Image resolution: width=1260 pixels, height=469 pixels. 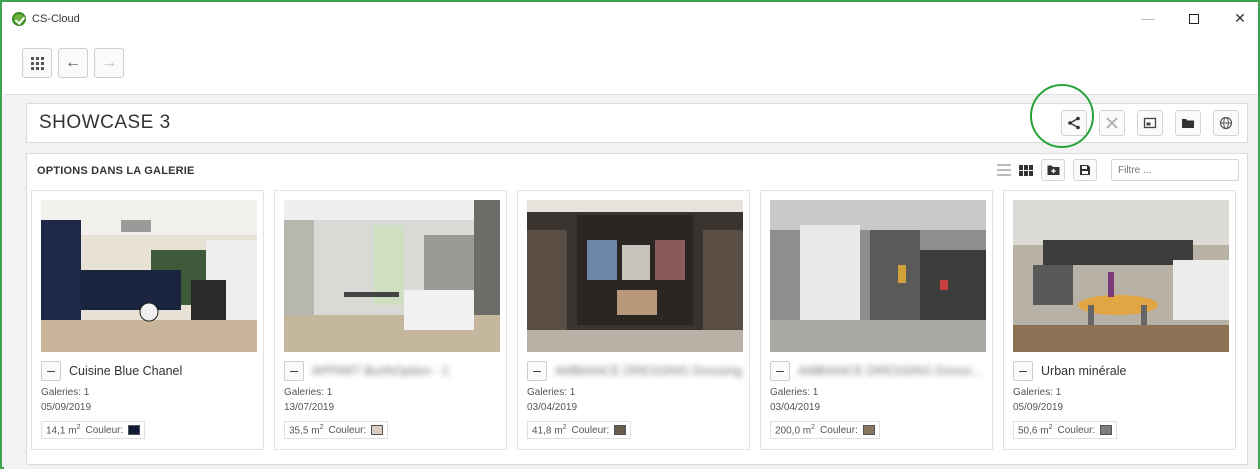 I want to click on filter-input, so click(x=1175, y=170).